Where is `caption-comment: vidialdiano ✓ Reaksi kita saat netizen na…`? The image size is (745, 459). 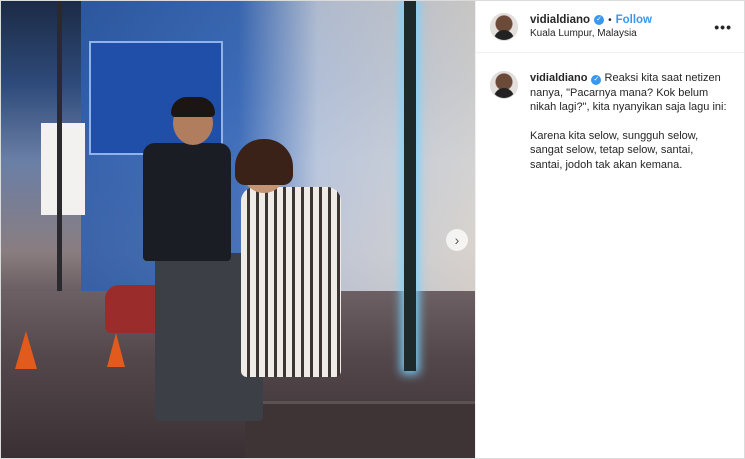
caption-comment: vidialdiano ✓ Reaksi kita saat netizen na… is located at coordinates (610, 112).